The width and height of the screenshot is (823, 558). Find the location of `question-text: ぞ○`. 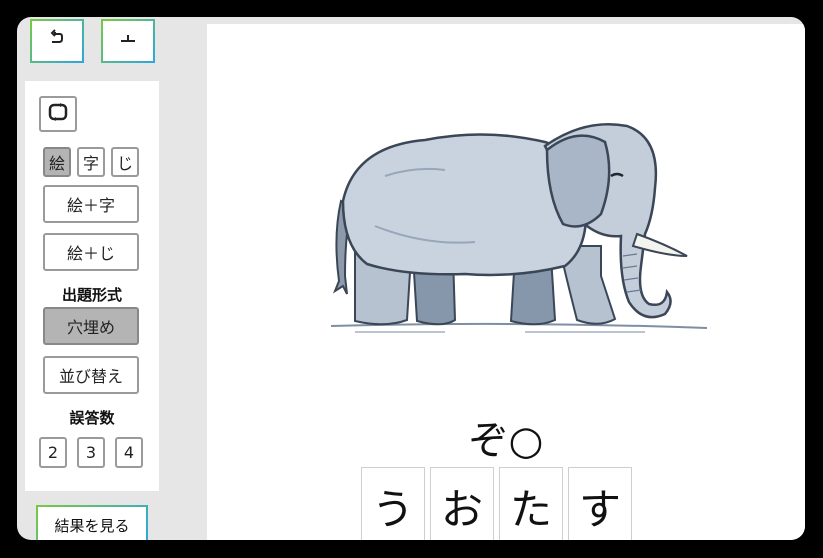

question-text: ぞ○ is located at coordinates (506, 441).